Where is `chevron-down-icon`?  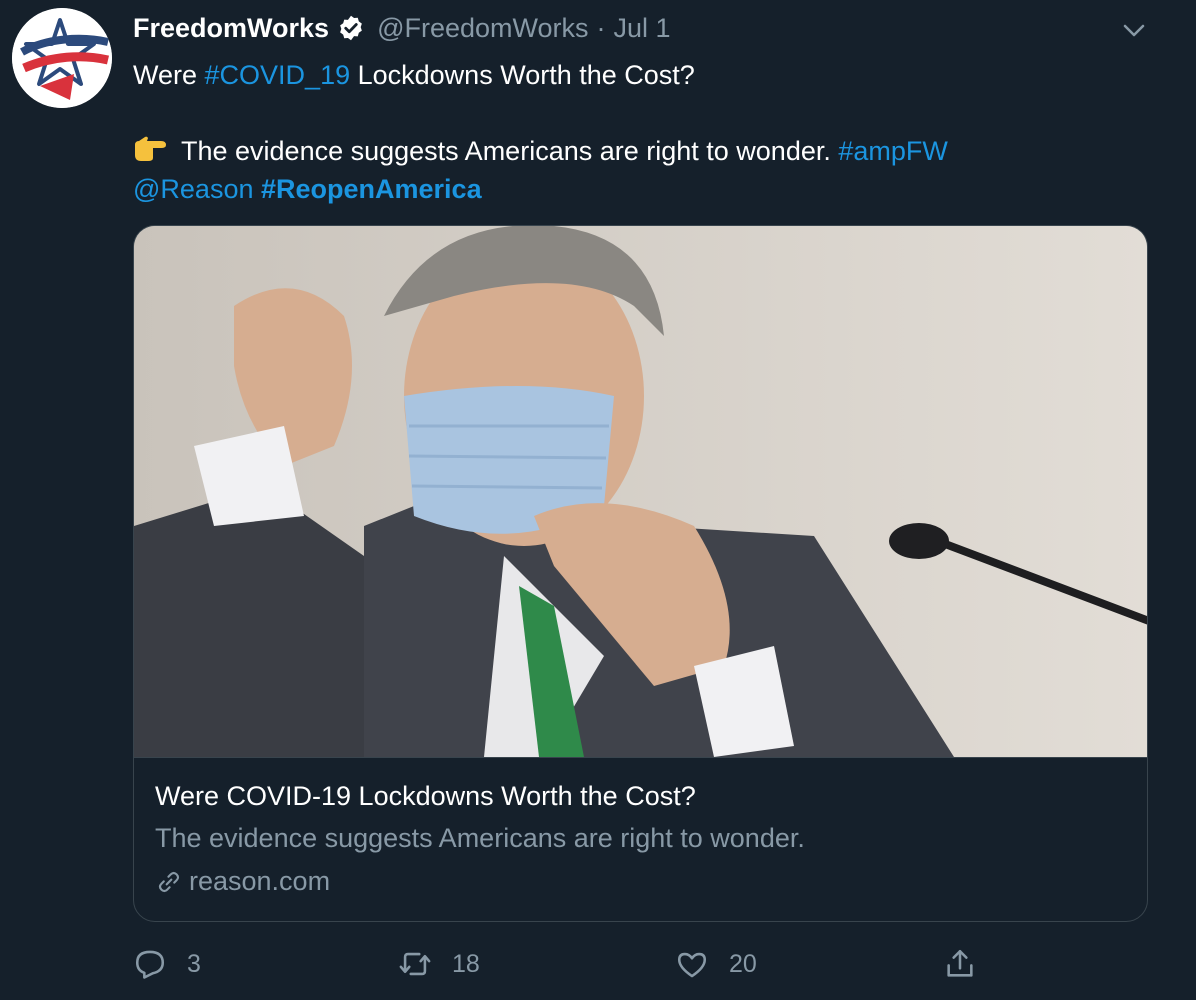
chevron-down-icon is located at coordinates (1134, 30).